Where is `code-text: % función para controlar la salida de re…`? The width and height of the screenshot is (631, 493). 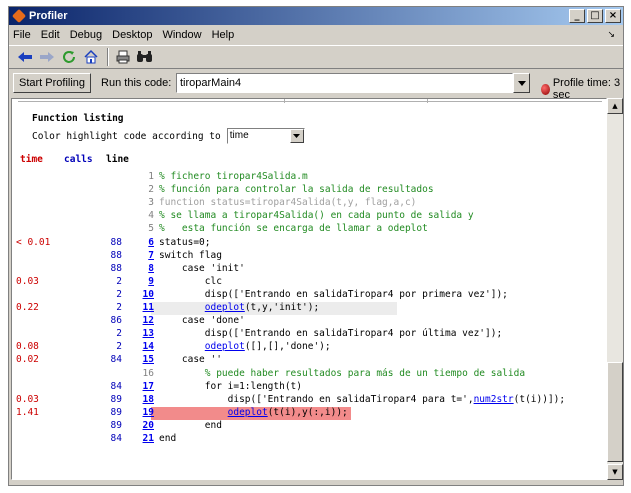
code-text: % función para controlar la salida de re… is located at coordinates (296, 189).